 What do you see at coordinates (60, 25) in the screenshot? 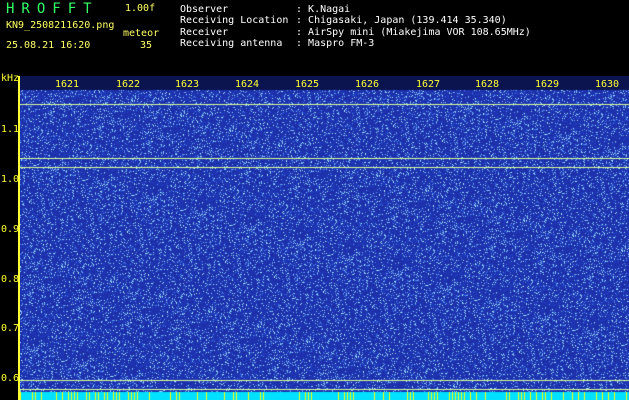
I see `file-name: KN9_2508211620.png` at bounding box center [60, 25].